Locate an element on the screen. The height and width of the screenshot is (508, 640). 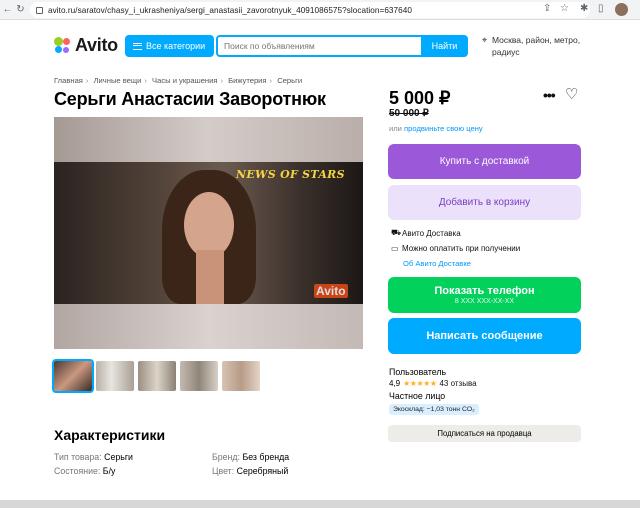
breadcrumb-item: Личные вещи is located at coordinates (118, 80).